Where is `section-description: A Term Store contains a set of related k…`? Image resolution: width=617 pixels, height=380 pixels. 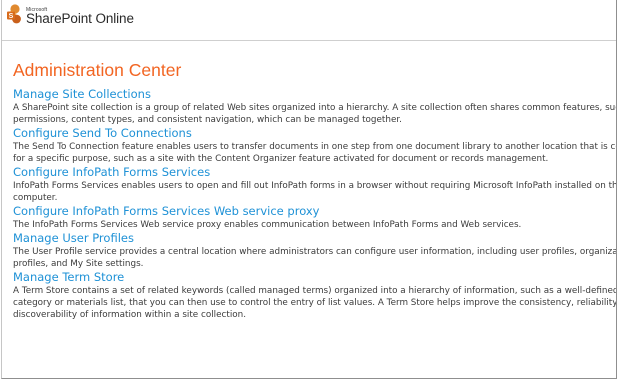 section-description: A Term Store contains a set of related k… is located at coordinates (315, 303).